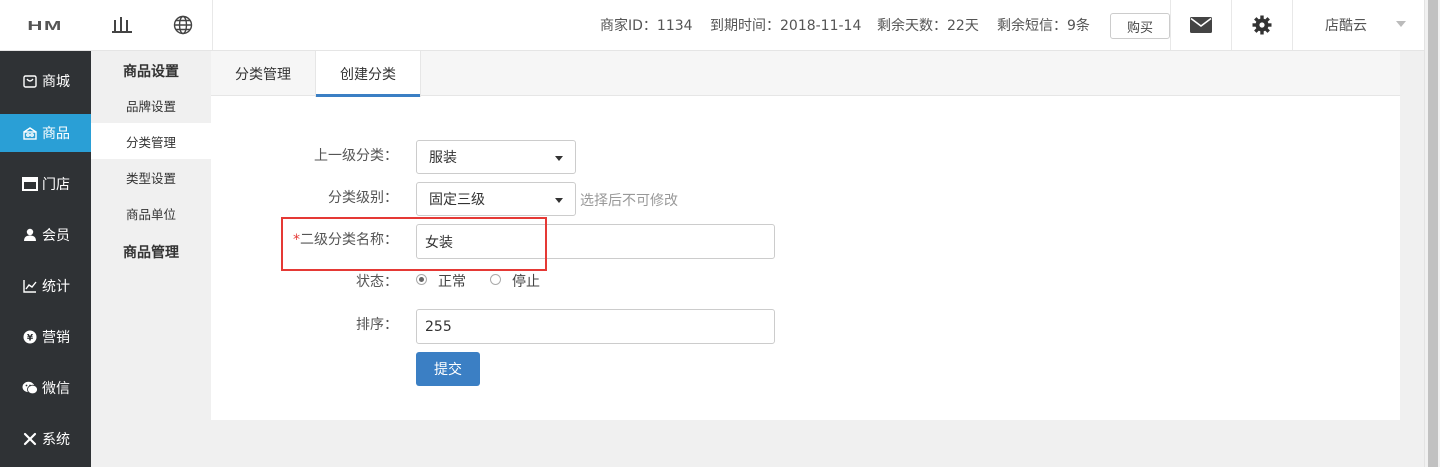  What do you see at coordinates (805, 74) in the screenshot?
I see `tab-bar: 分类管理 创建分类` at bounding box center [805, 74].